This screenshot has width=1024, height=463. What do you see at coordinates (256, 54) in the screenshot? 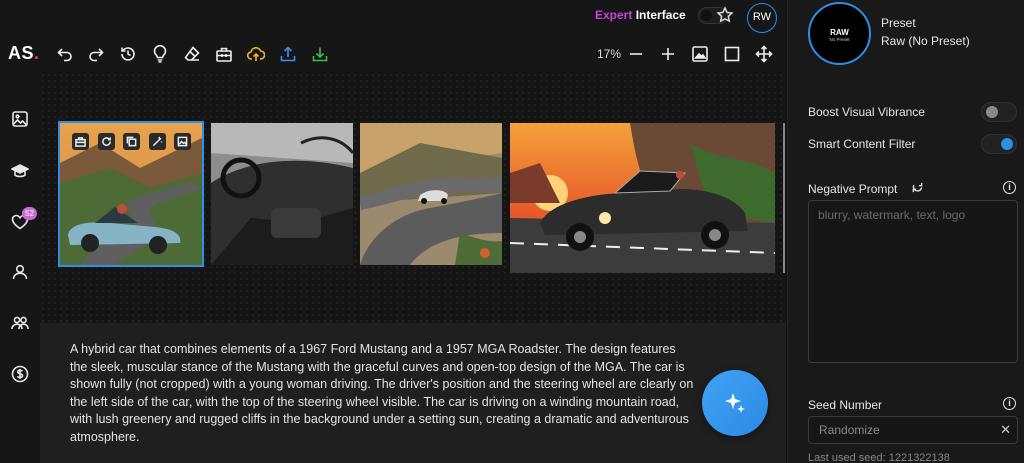
I see `cloud-upload-icon` at bounding box center [256, 54].